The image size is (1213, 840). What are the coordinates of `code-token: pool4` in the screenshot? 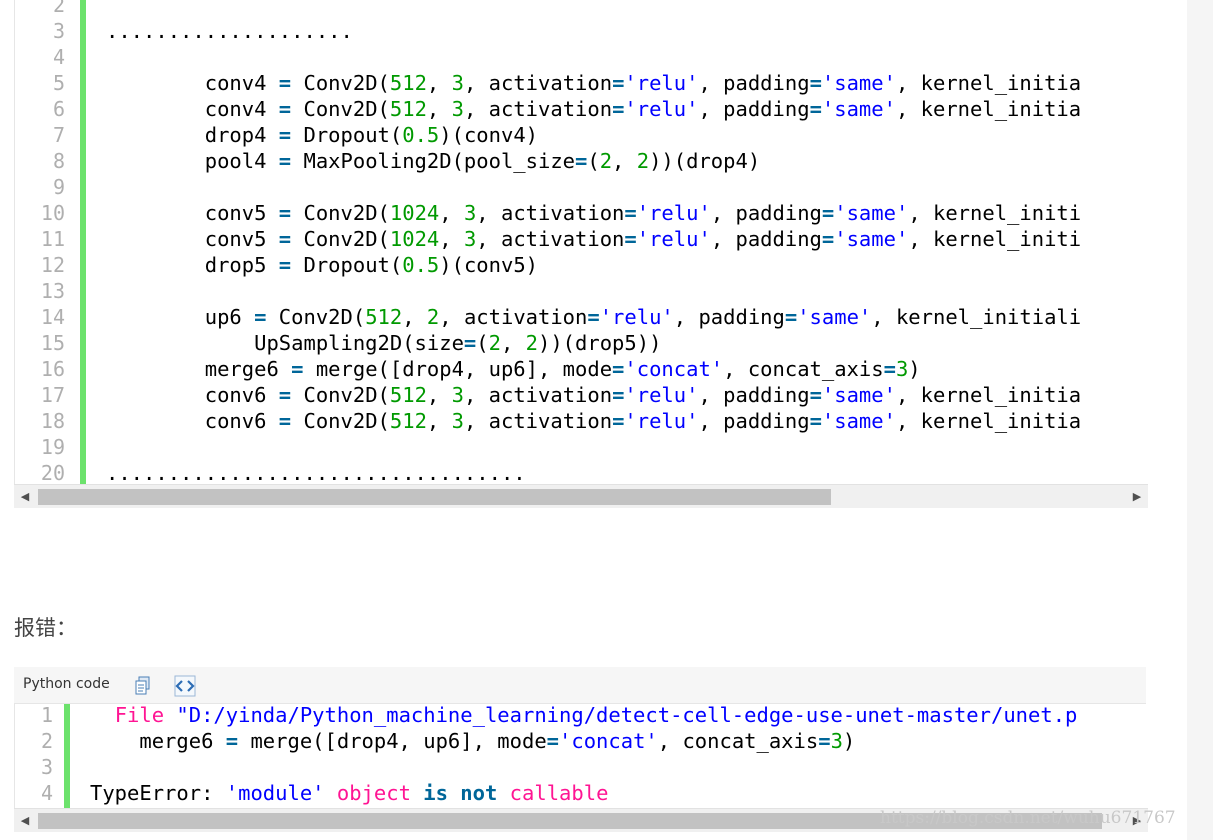 It's located at (192, 161).